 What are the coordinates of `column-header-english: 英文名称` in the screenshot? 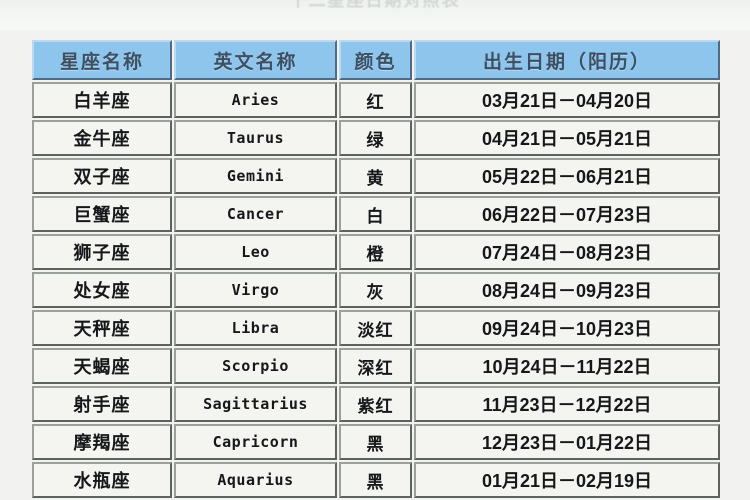 It's located at (255, 60).